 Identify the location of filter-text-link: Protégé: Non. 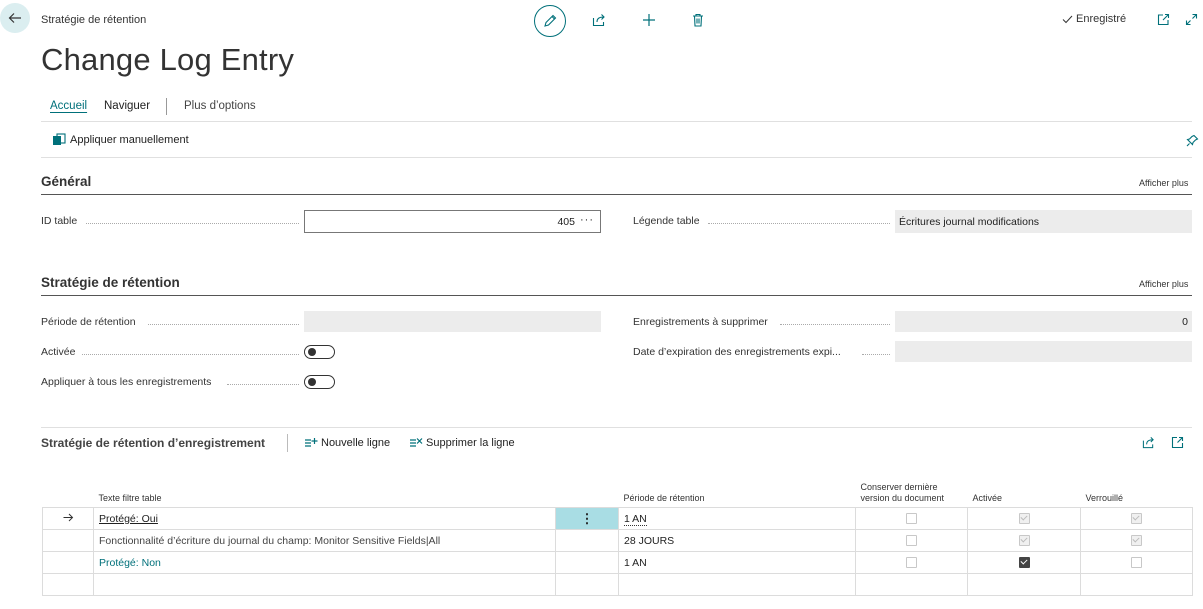
(130, 563).